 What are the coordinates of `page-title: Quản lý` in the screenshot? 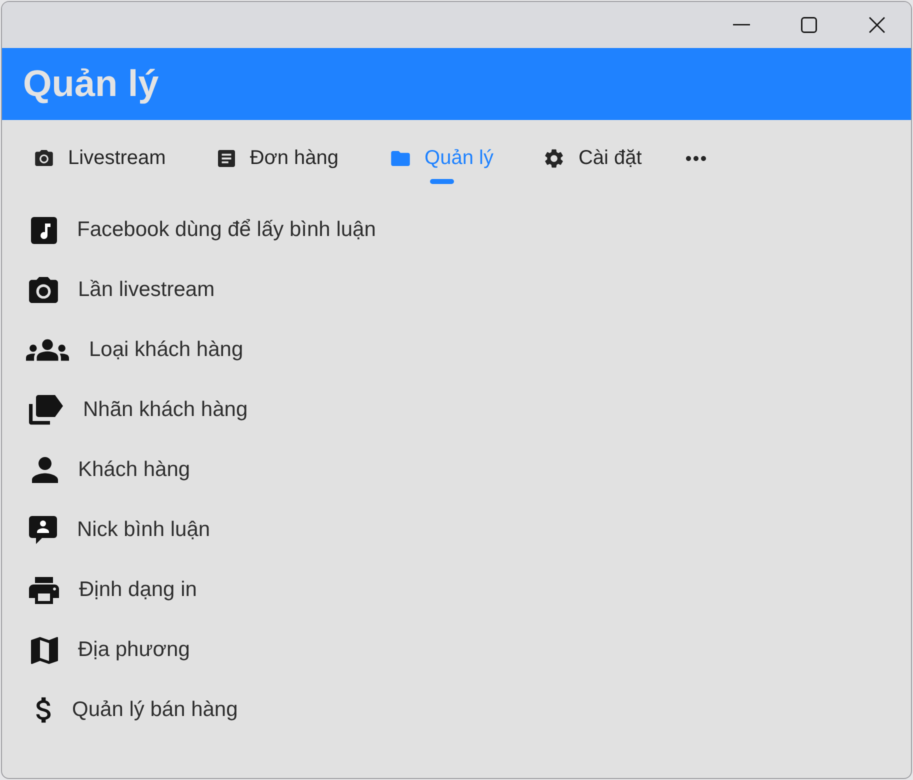 It's located at (91, 84).